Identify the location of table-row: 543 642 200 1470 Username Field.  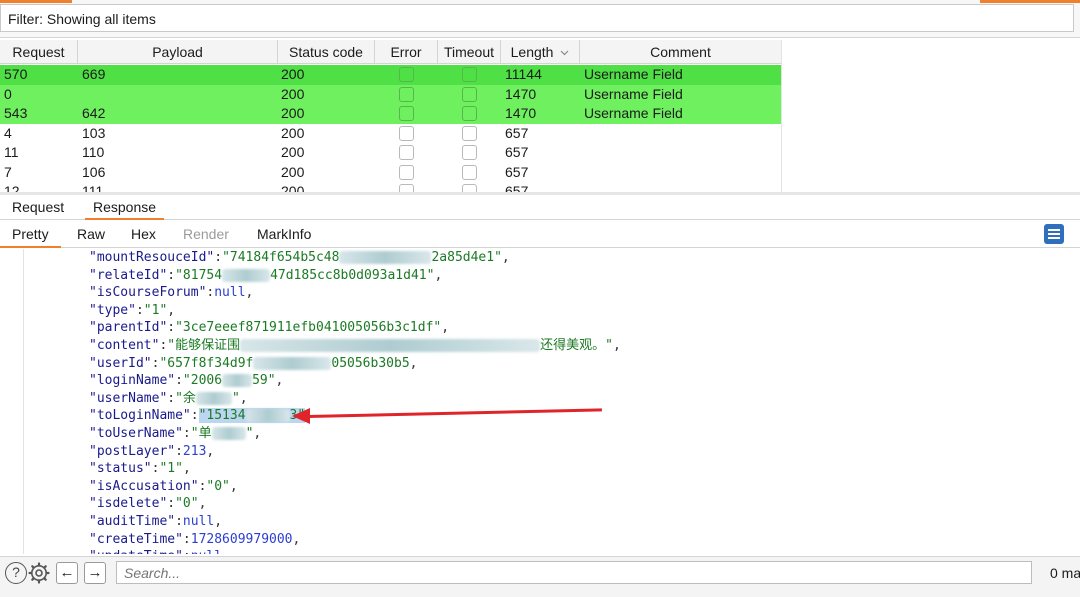
(390, 114).